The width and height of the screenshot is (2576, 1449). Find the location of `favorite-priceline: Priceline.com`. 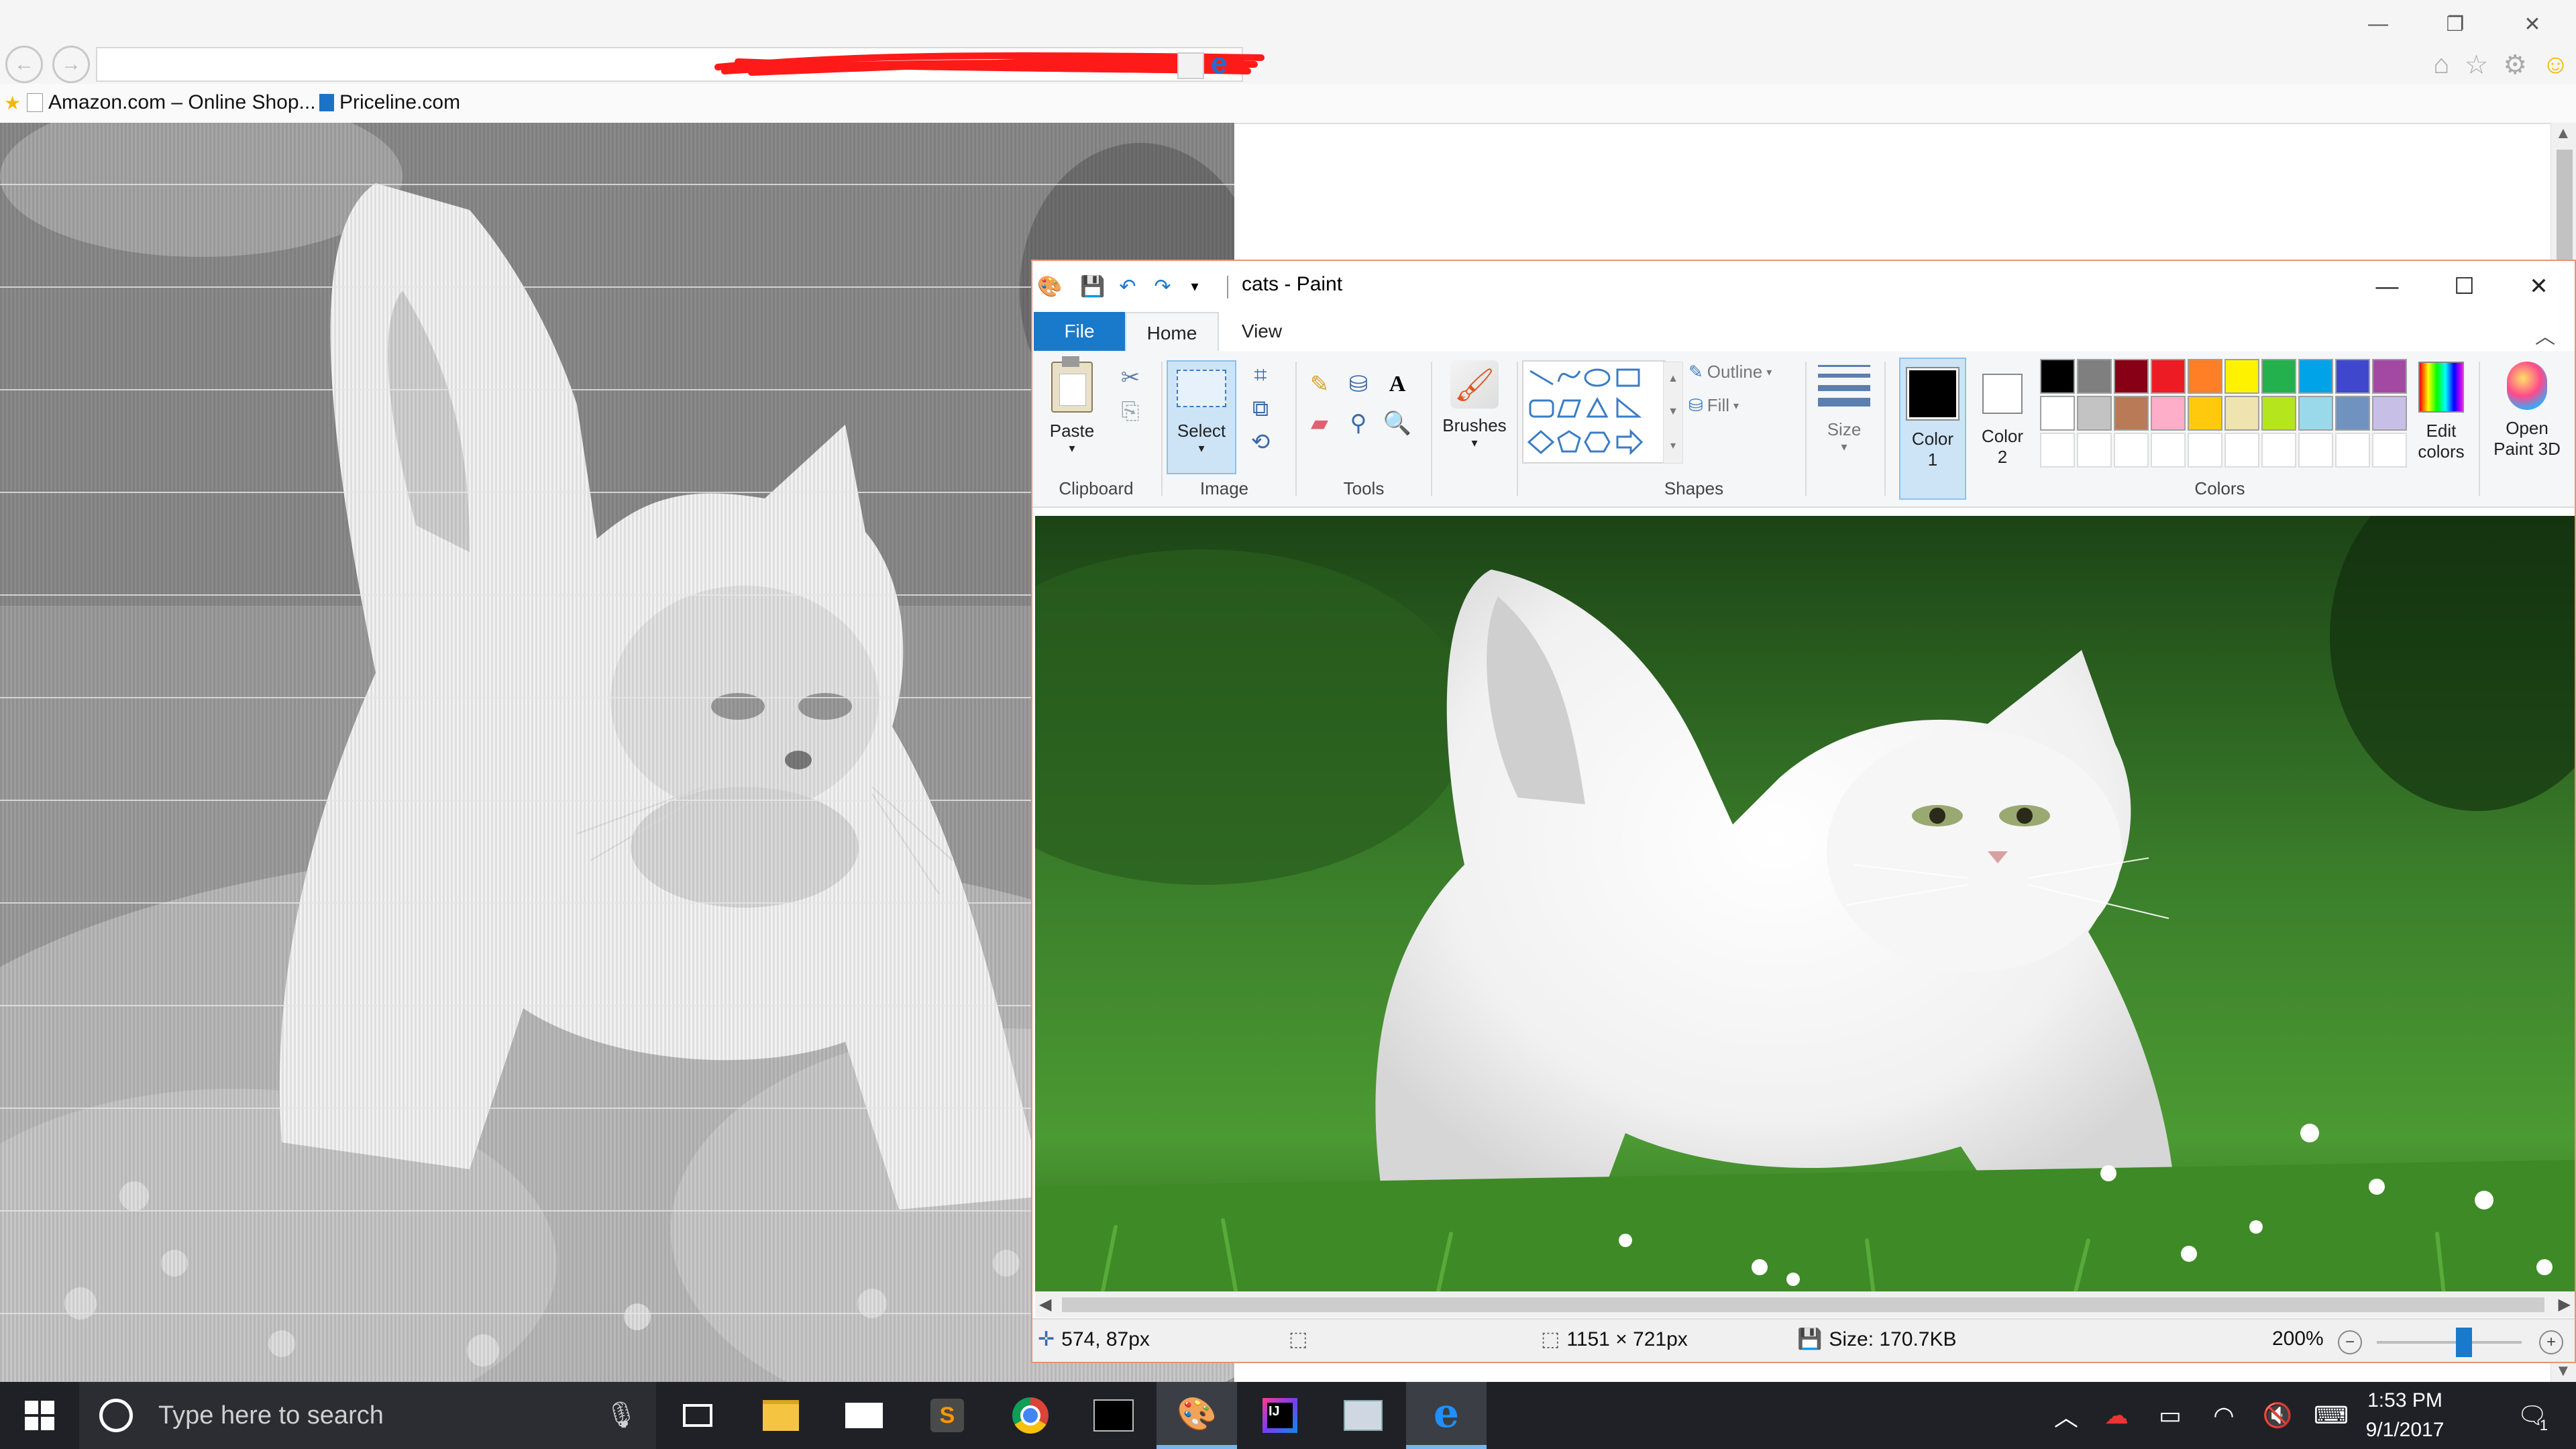

favorite-priceline: Priceline.com is located at coordinates (389, 102).